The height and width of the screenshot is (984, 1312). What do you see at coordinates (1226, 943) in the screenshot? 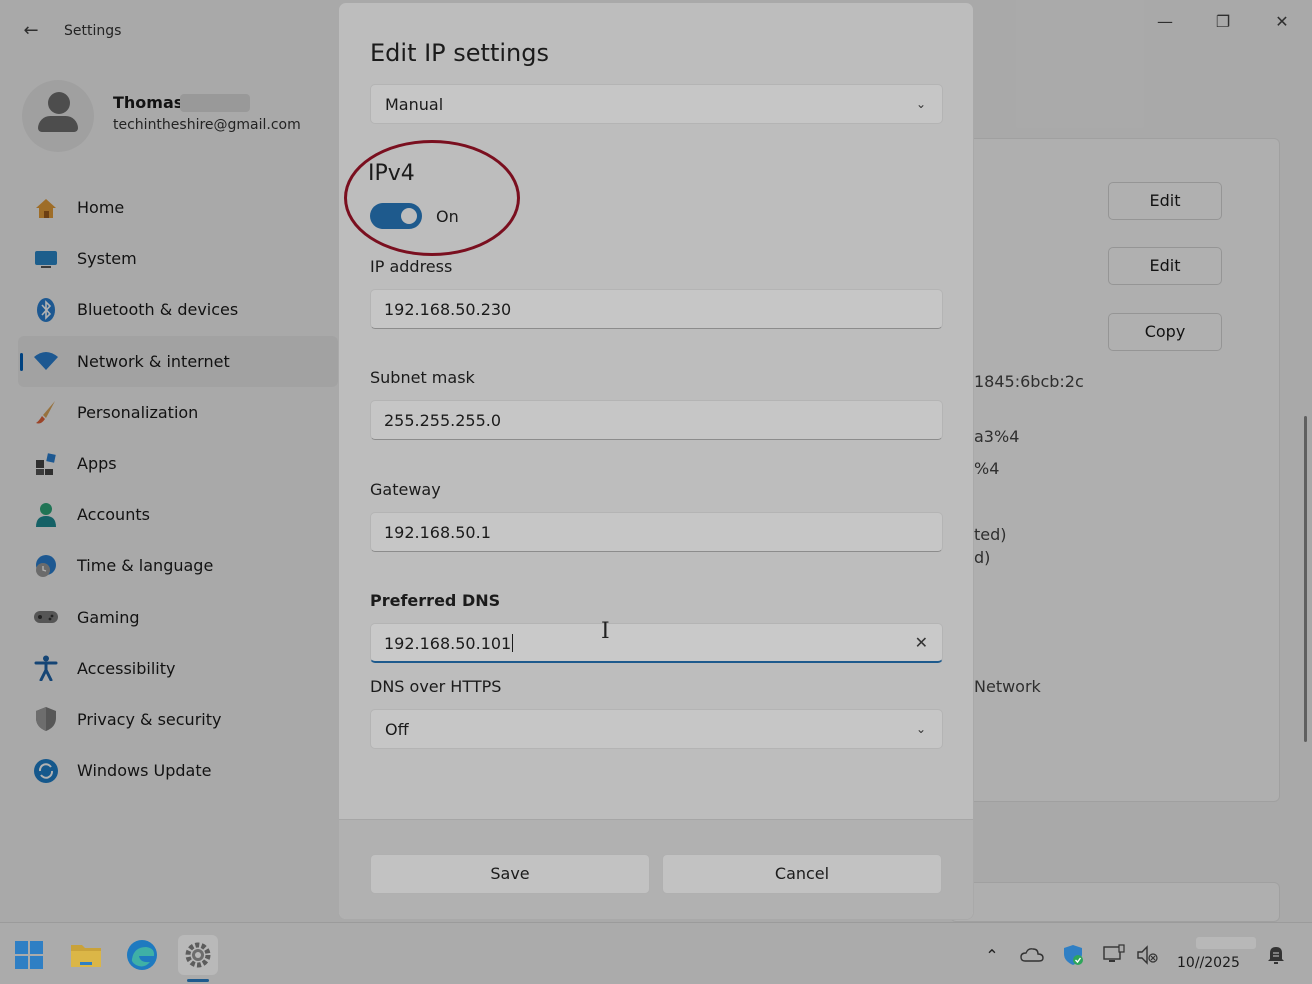
I see `redacted-time` at bounding box center [1226, 943].